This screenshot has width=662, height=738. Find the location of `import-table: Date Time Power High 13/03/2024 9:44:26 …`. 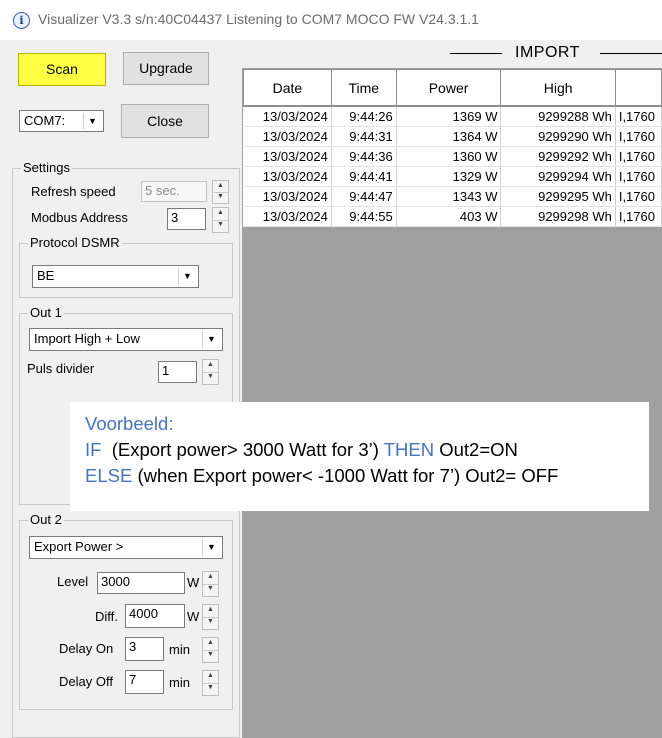

import-table: Date Time Power High 13/03/2024 9:44:26 … is located at coordinates (452, 148).